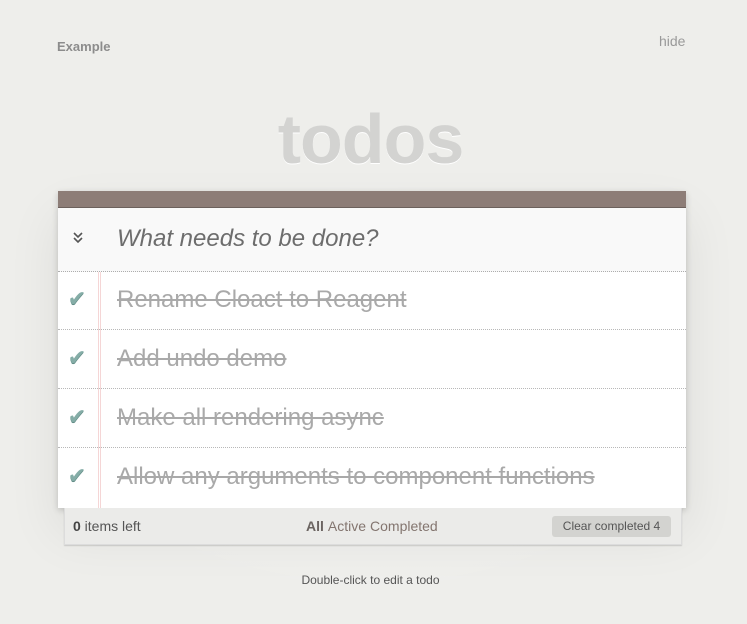  I want to click on new-todo-row, so click(372, 240).